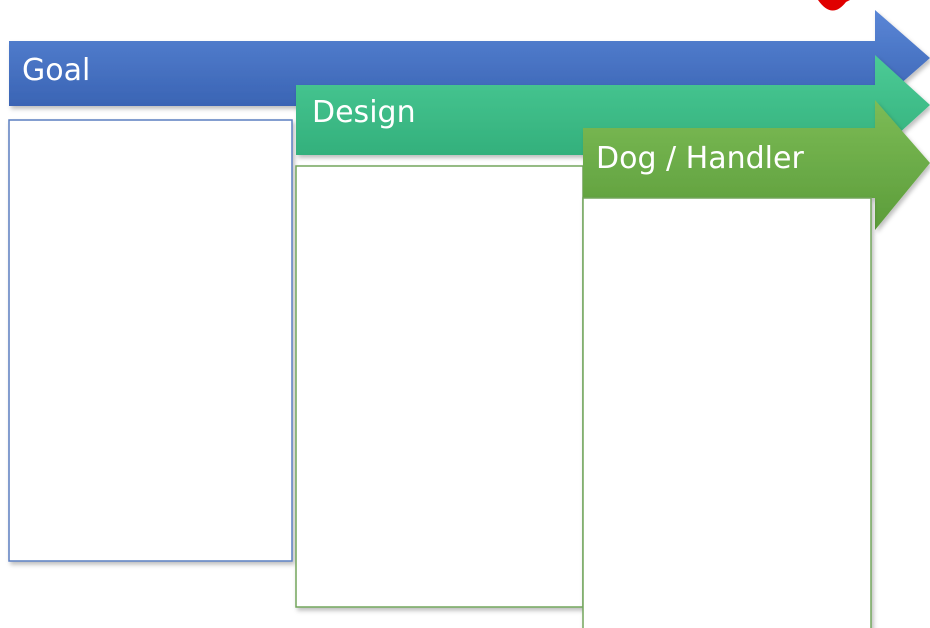 The image size is (930, 628). I want to click on dog-handler-label: Dog / Handler, so click(700, 158).